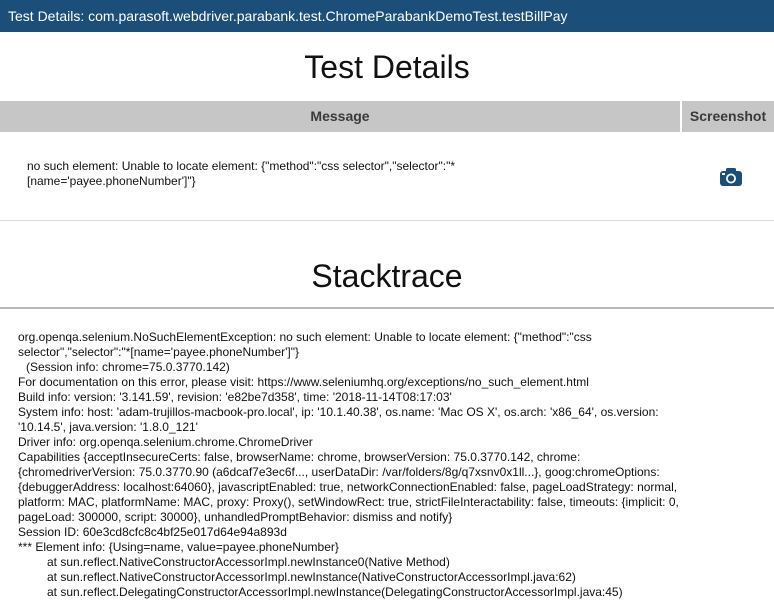  What do you see at coordinates (387, 116) in the screenshot?
I see `table-header: Message Screenshot` at bounding box center [387, 116].